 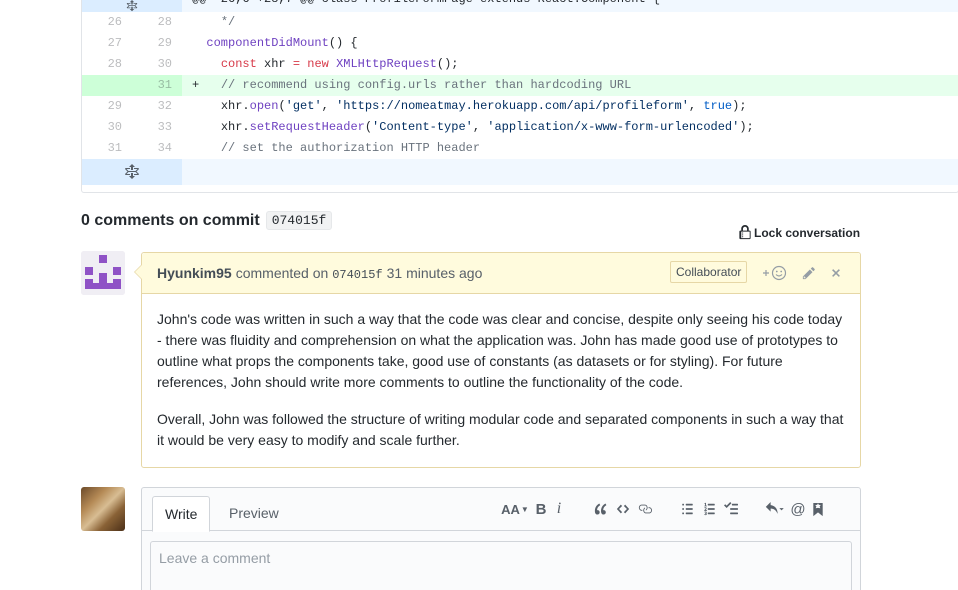 What do you see at coordinates (196, 85) in the screenshot?
I see `addition-marker: +` at bounding box center [196, 85].